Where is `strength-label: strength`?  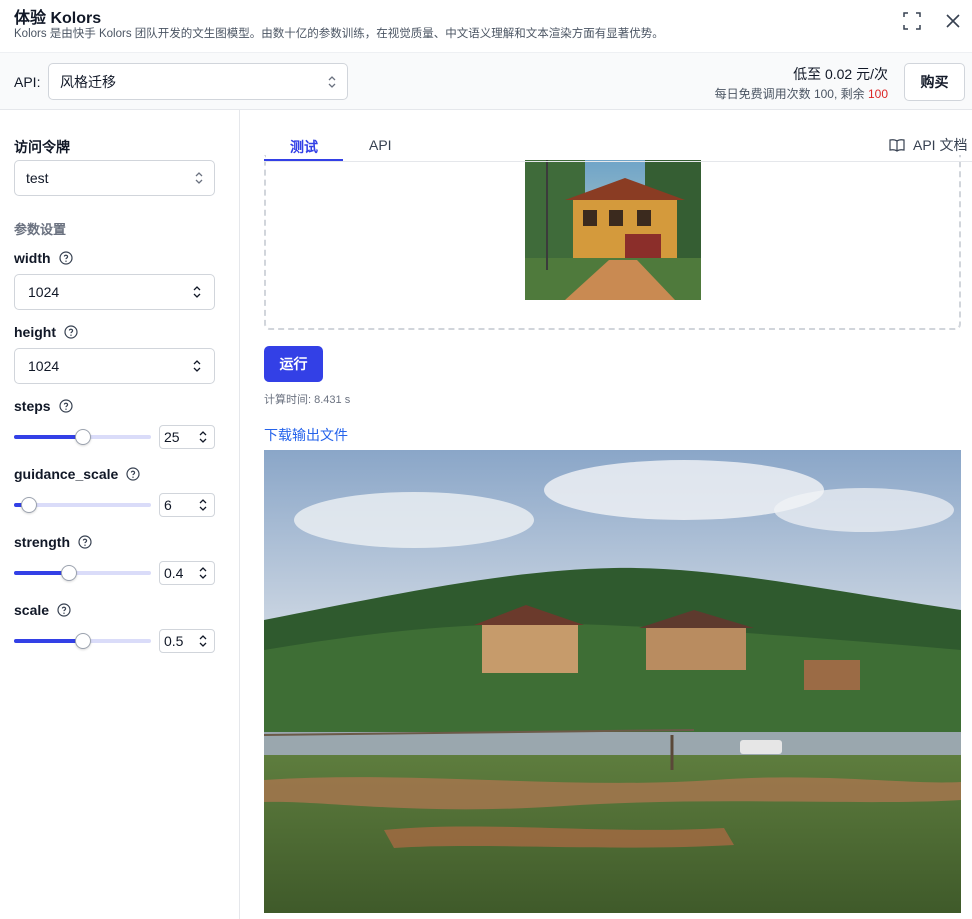 strength-label: strength is located at coordinates (53, 542).